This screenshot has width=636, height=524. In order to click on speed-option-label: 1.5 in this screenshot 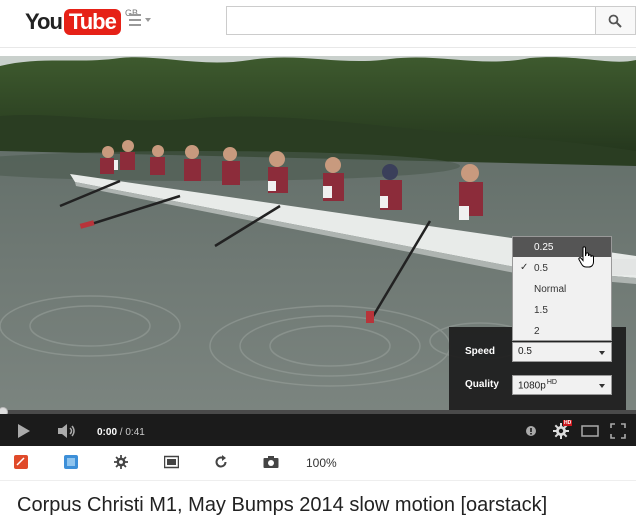, I will do `click(541, 310)`.